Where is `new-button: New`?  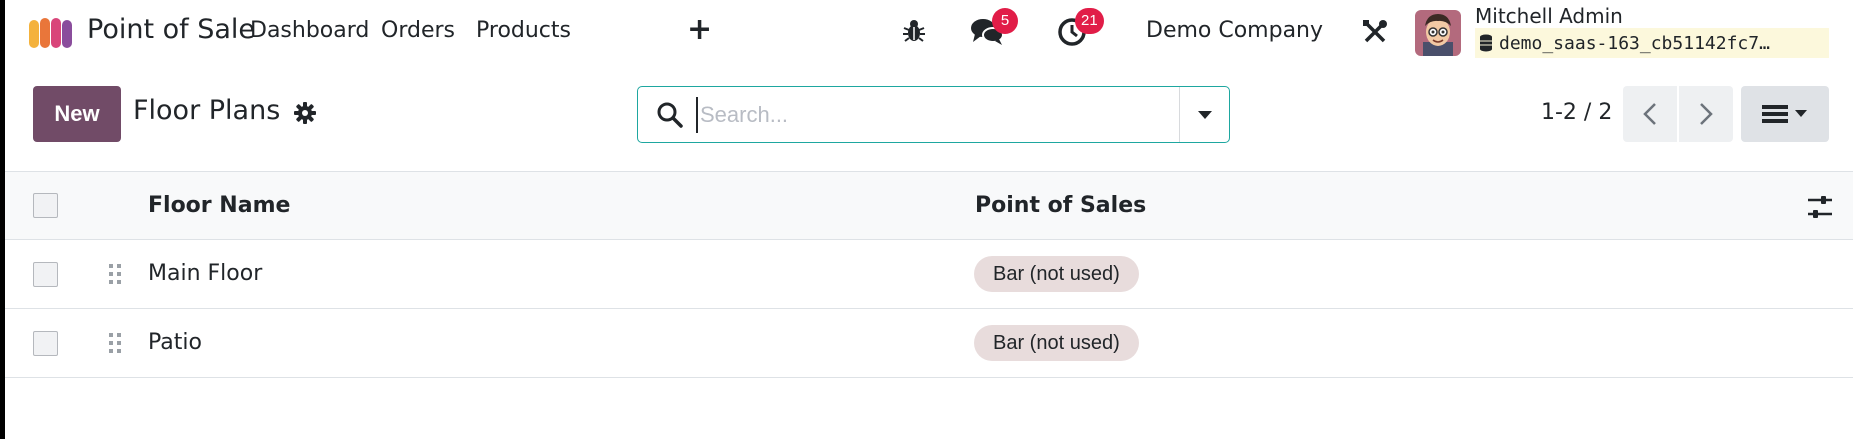
new-button: New is located at coordinates (77, 114).